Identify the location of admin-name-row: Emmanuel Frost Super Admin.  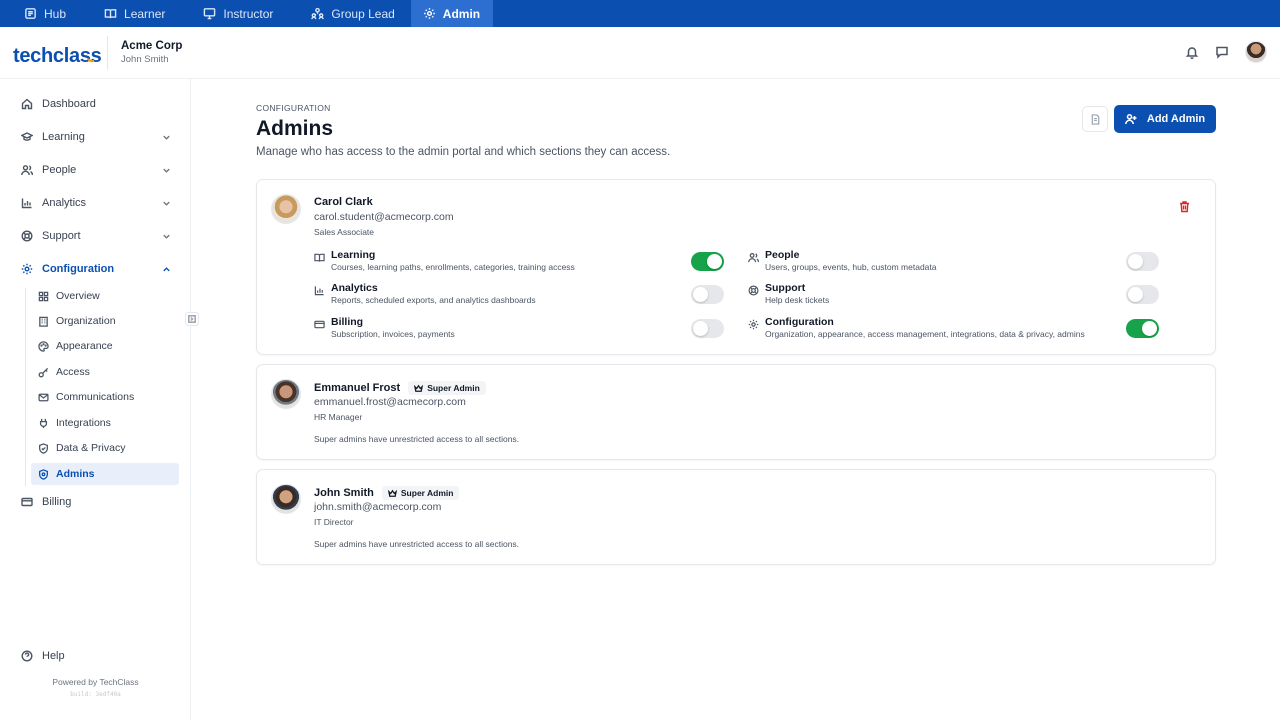
(400, 388).